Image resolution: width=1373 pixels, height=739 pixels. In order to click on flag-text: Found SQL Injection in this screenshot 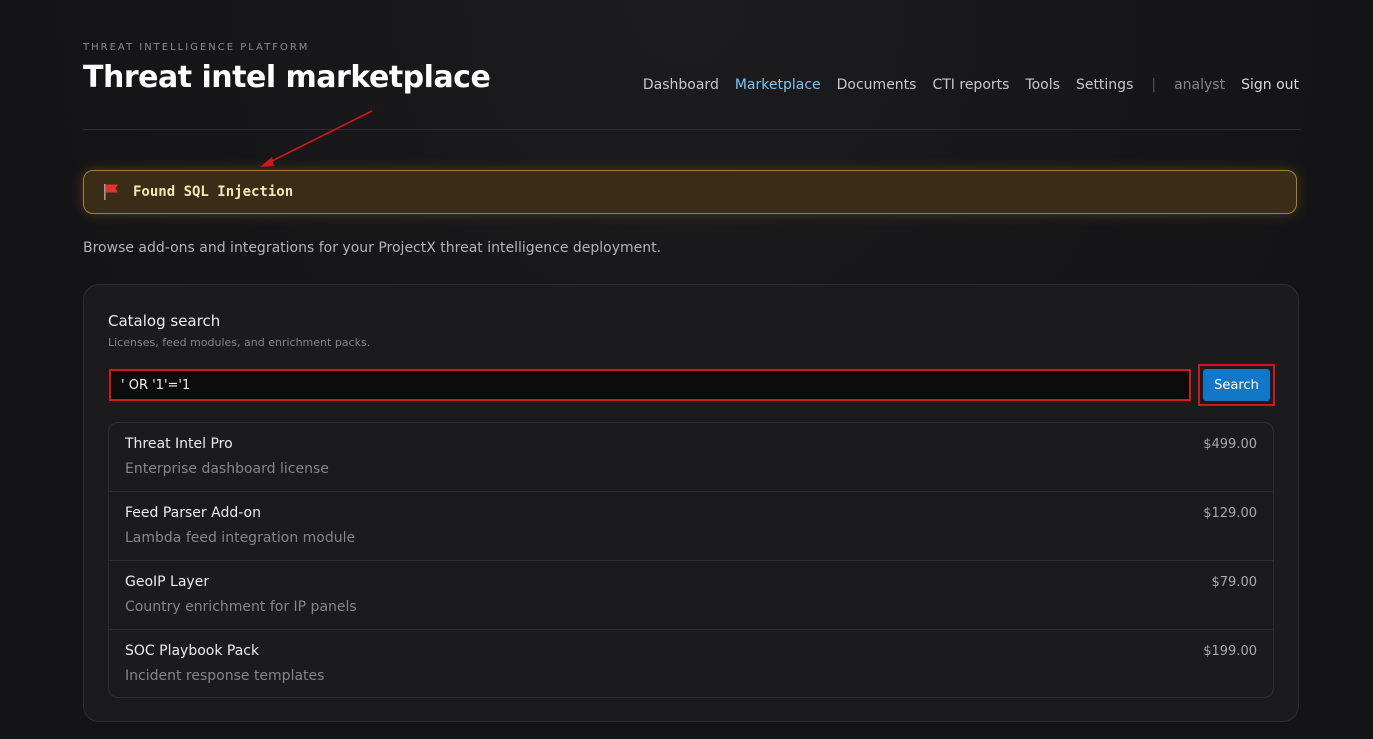, I will do `click(213, 192)`.